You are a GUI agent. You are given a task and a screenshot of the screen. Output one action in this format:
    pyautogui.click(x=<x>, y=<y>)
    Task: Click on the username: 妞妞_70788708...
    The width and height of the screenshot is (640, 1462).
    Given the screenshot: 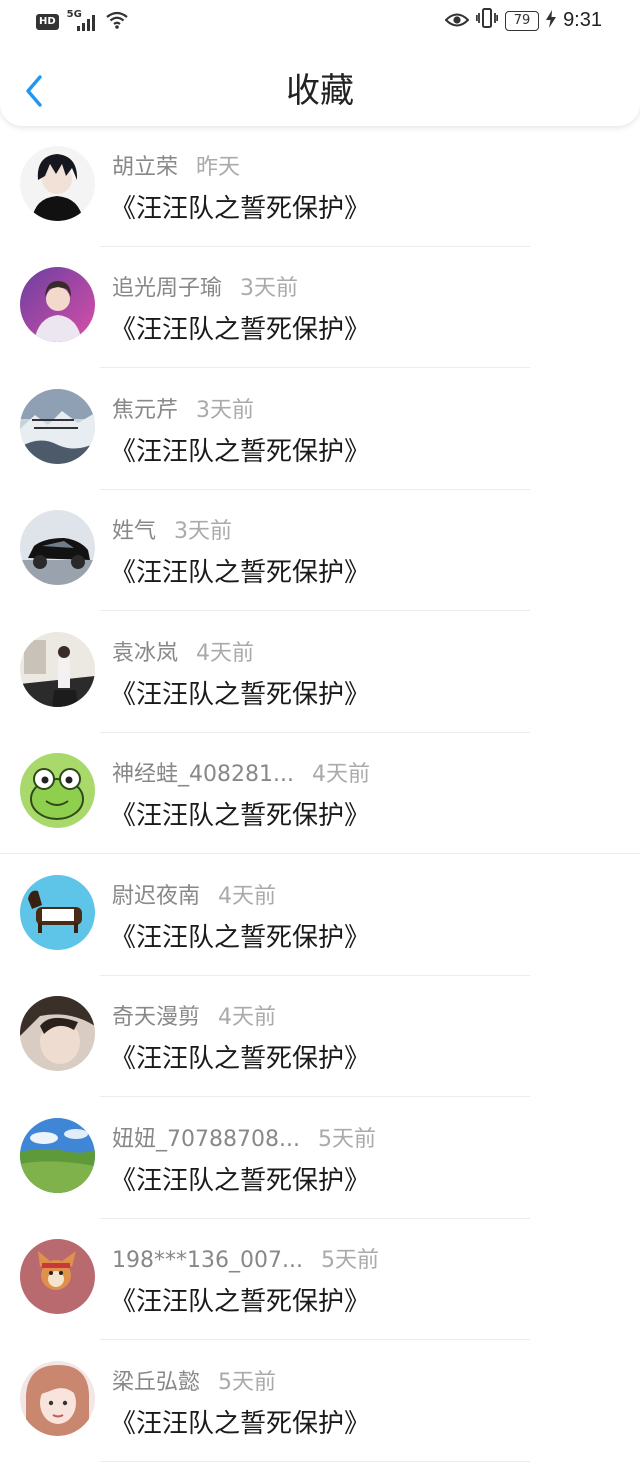 What is the action you would take?
    pyautogui.click(x=206, y=1139)
    